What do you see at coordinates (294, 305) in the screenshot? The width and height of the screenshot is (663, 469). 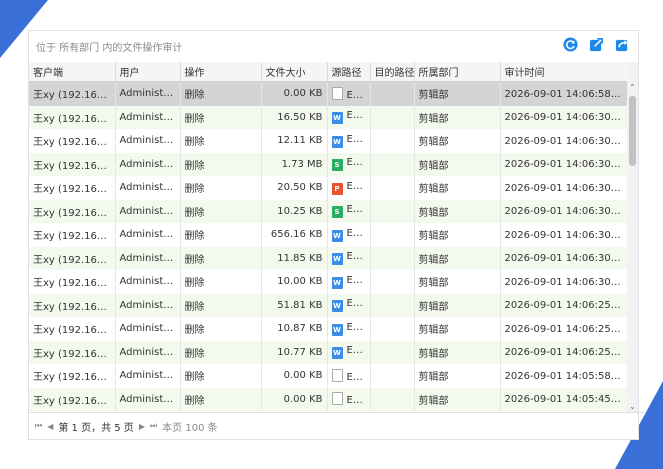 I see `cell-file-size: 51.81 KB` at bounding box center [294, 305].